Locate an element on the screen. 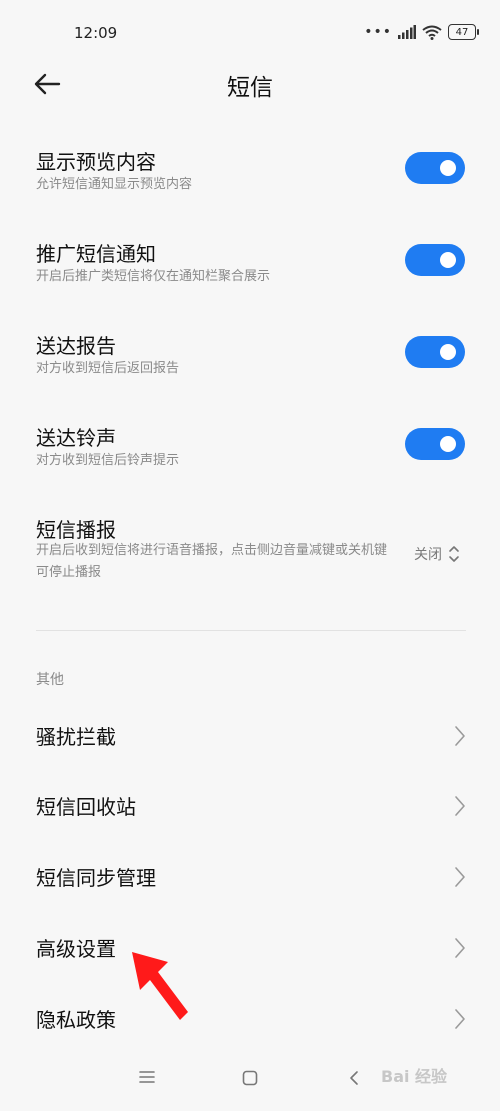  home-square-icon is located at coordinates (250, 1078).